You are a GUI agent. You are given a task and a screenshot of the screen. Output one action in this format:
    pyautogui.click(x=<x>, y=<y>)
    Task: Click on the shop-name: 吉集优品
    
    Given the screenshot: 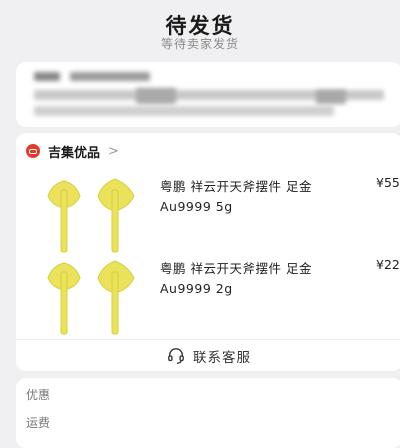 What is the action you would take?
    pyautogui.click(x=74, y=153)
    